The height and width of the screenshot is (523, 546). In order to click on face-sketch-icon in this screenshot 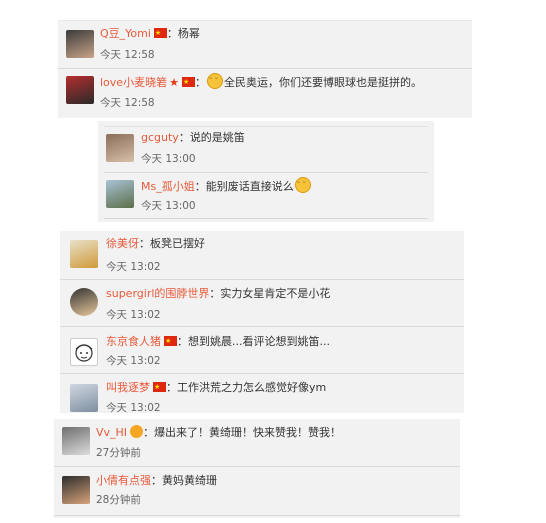, I will do `click(84, 353)`.